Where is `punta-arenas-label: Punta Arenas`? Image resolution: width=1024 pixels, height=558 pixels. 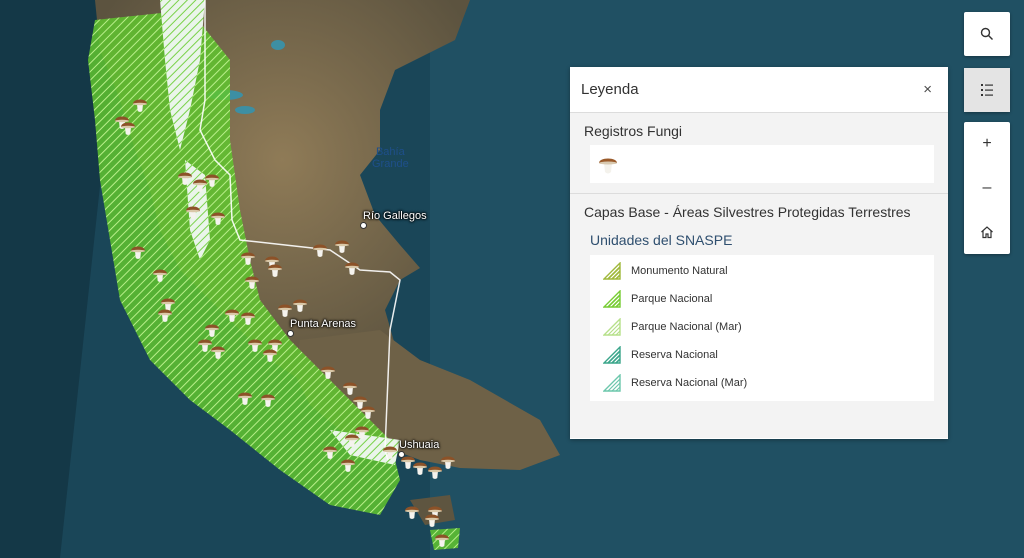
punta-arenas-label: Punta Arenas is located at coordinates (323, 324).